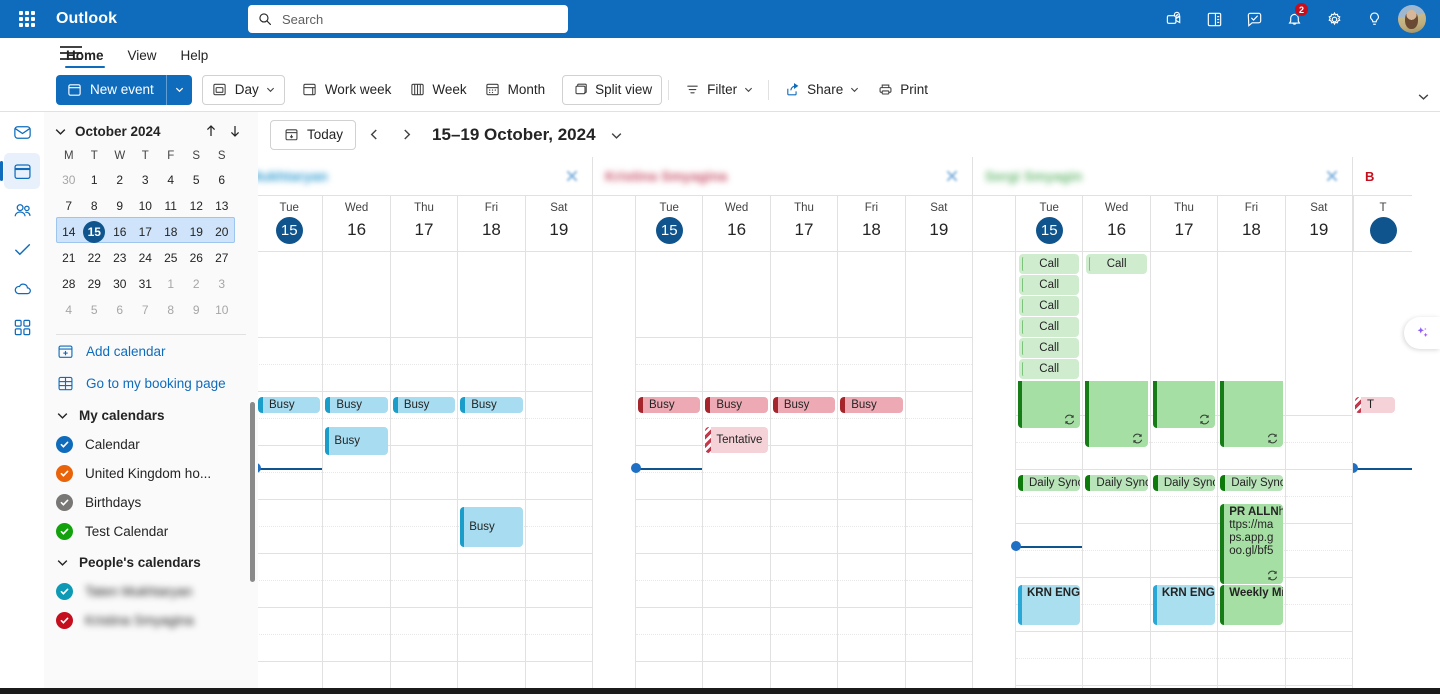 This screenshot has height=694, width=1440. I want to click on day-column: SWM Daily Sync I, so click(1116, 537).